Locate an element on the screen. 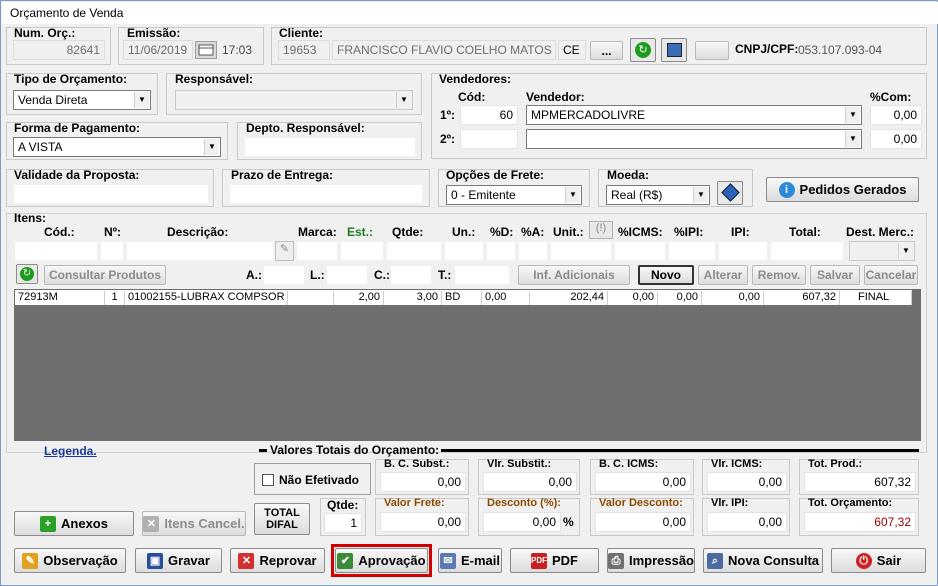 This screenshot has width=938, height=586. item-a-input is located at coordinates (533, 251).